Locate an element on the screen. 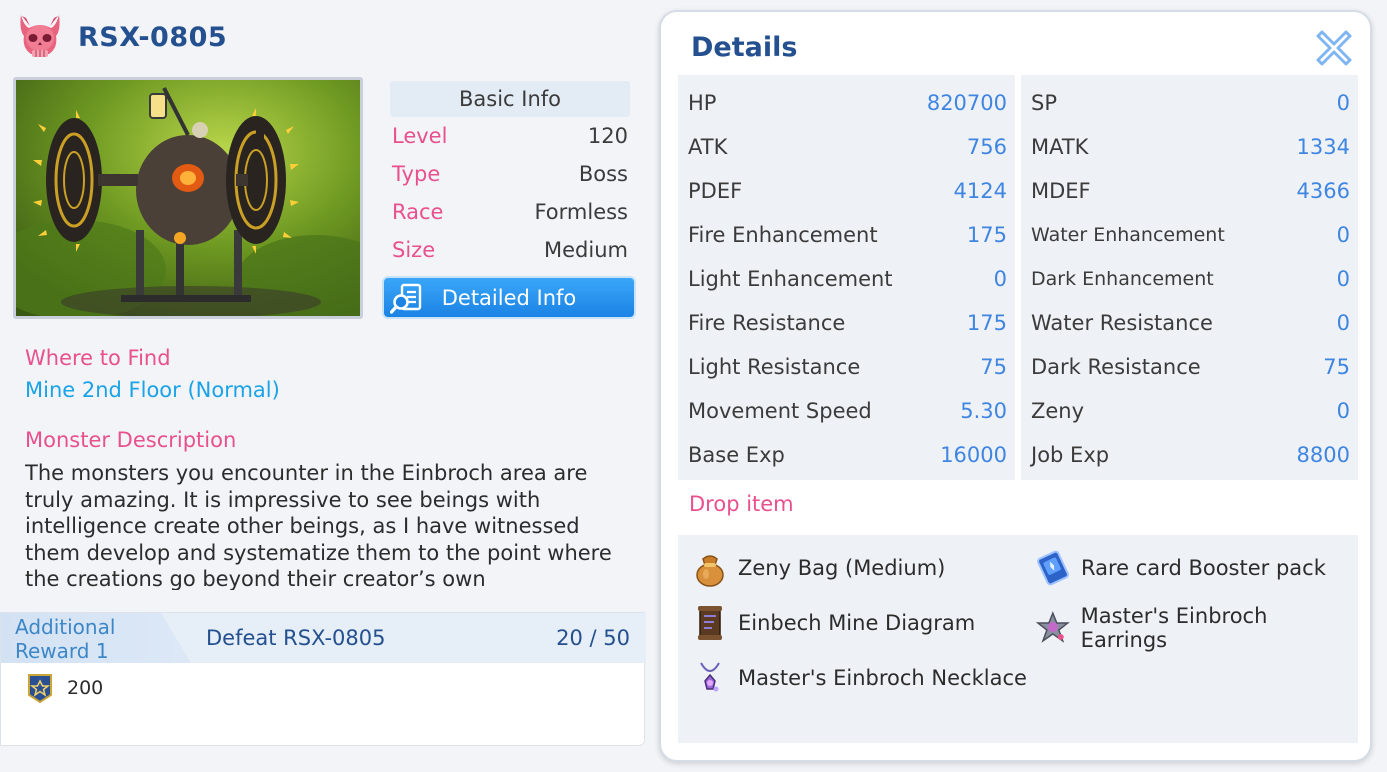 The image size is (1387, 772). stat-movement-speed: Movement Speed 5.30 is located at coordinates (846, 411).